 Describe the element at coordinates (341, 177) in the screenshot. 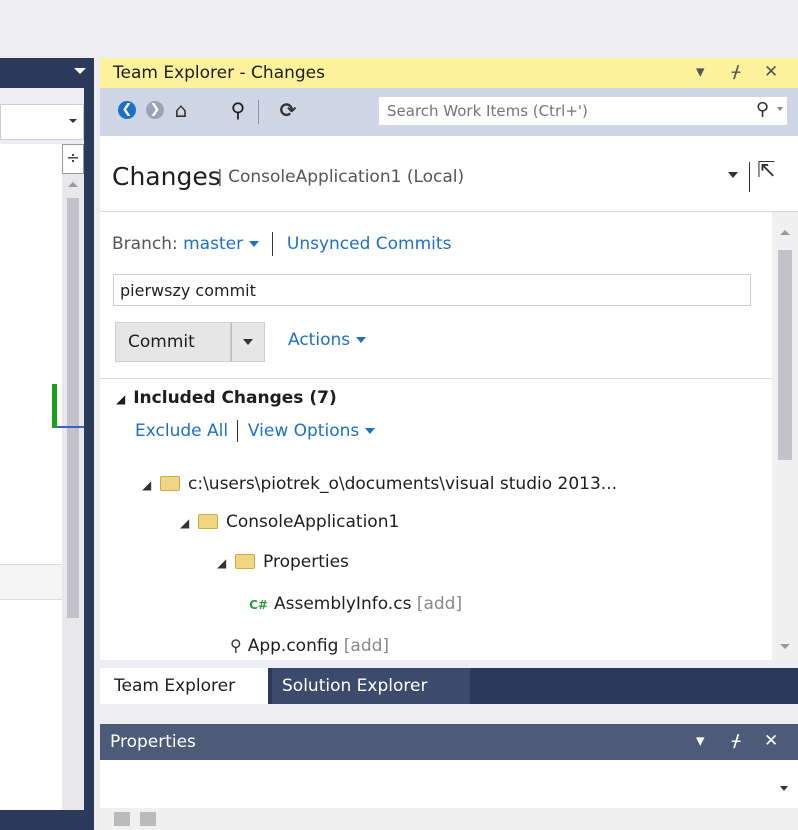

I see `page-subtitle: | ConsoleApplication1 (Local)` at that location.